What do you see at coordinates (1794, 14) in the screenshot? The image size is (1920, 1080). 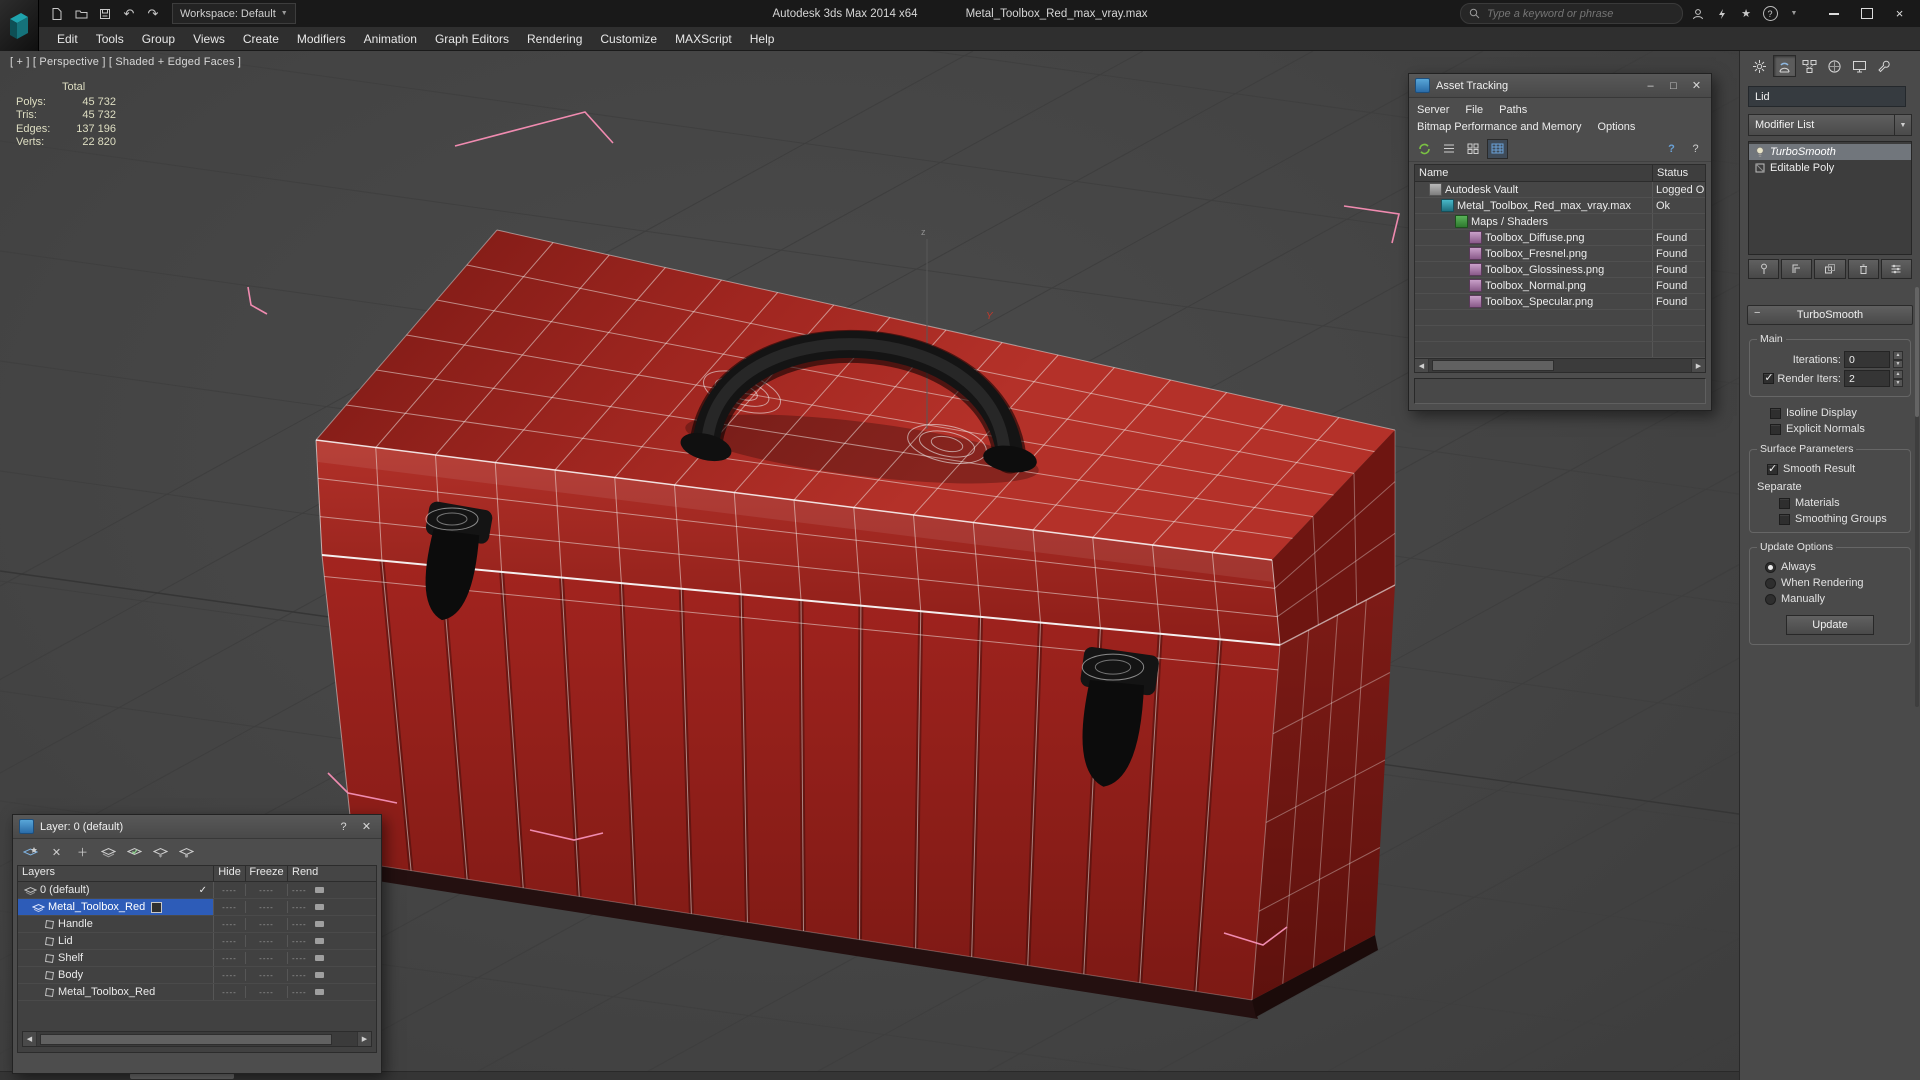 I see `help-dropdown: ▼` at bounding box center [1794, 14].